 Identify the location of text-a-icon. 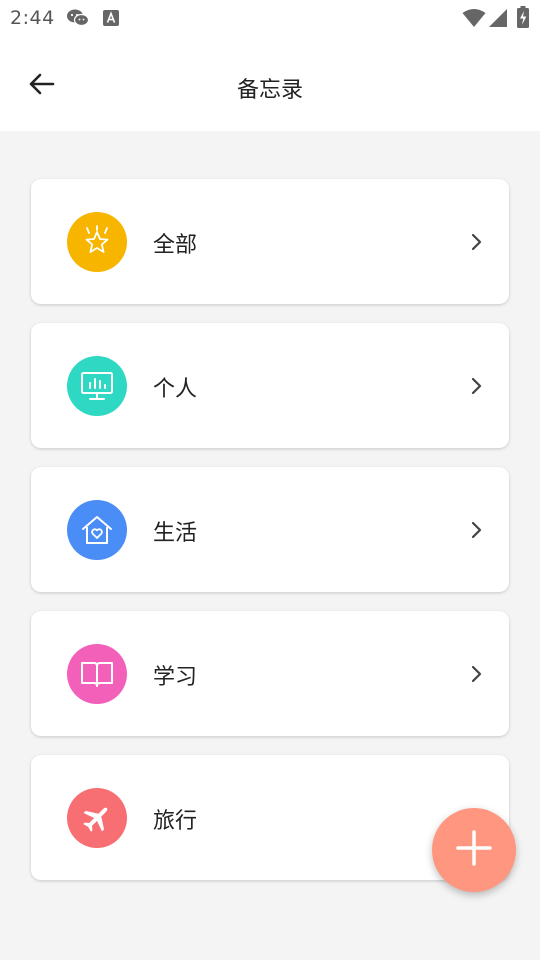
(111, 20).